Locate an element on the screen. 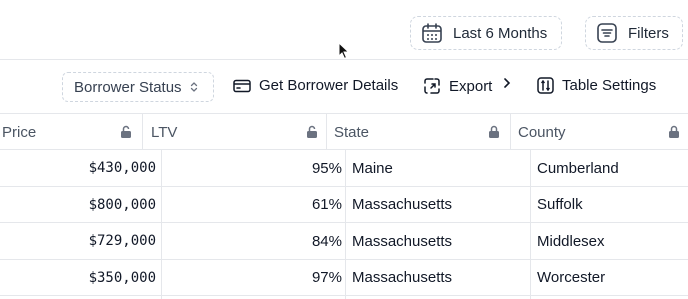 This screenshot has width=688, height=299. price-cell: $350,000 is located at coordinates (122, 277).